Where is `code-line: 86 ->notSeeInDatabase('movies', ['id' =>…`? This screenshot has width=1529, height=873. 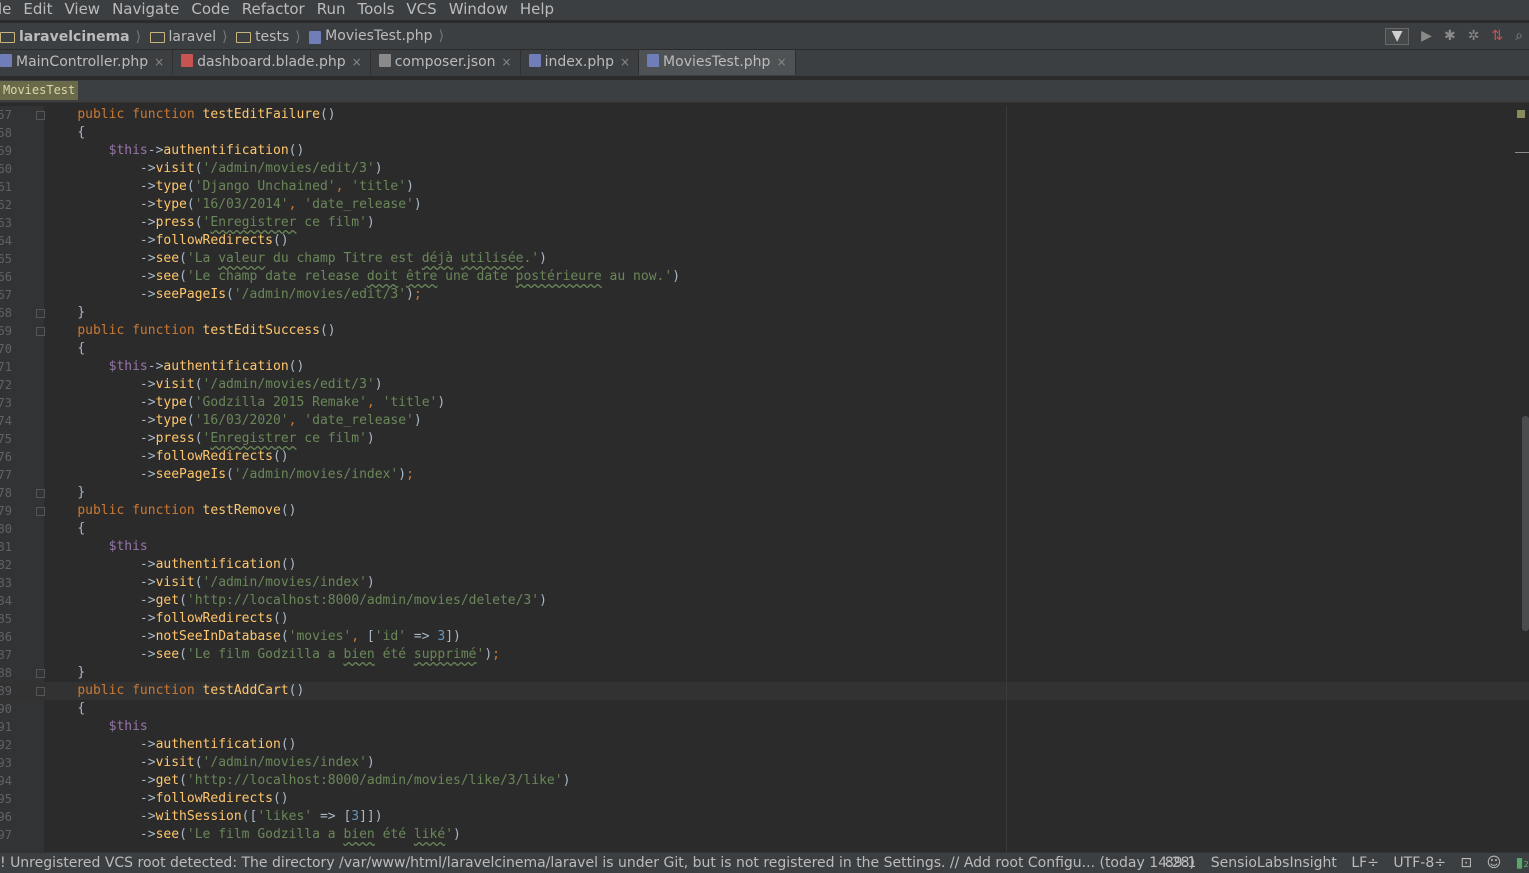 code-line: 86 ->notSeeInDatabase('movies', ['id' =>… is located at coordinates (764, 637).